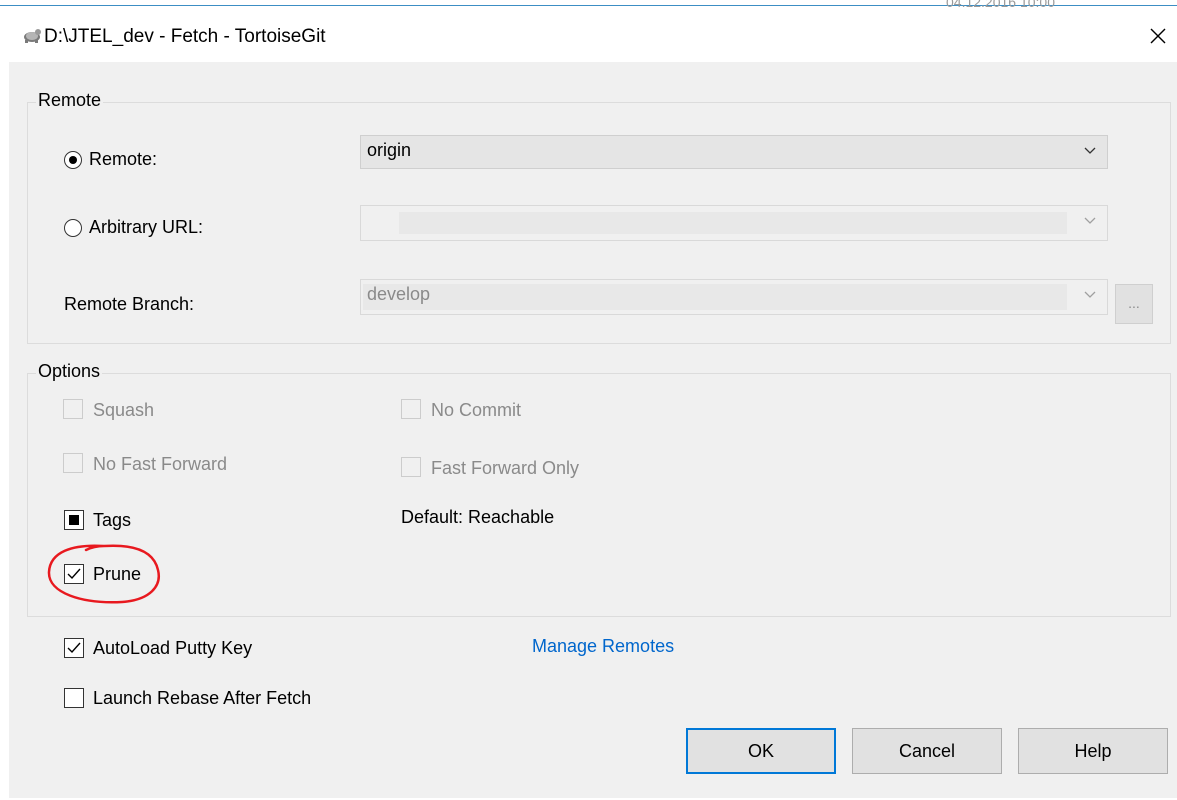 The image size is (1177, 800). I want to click on remote-group-label: Remote, so click(70, 100).